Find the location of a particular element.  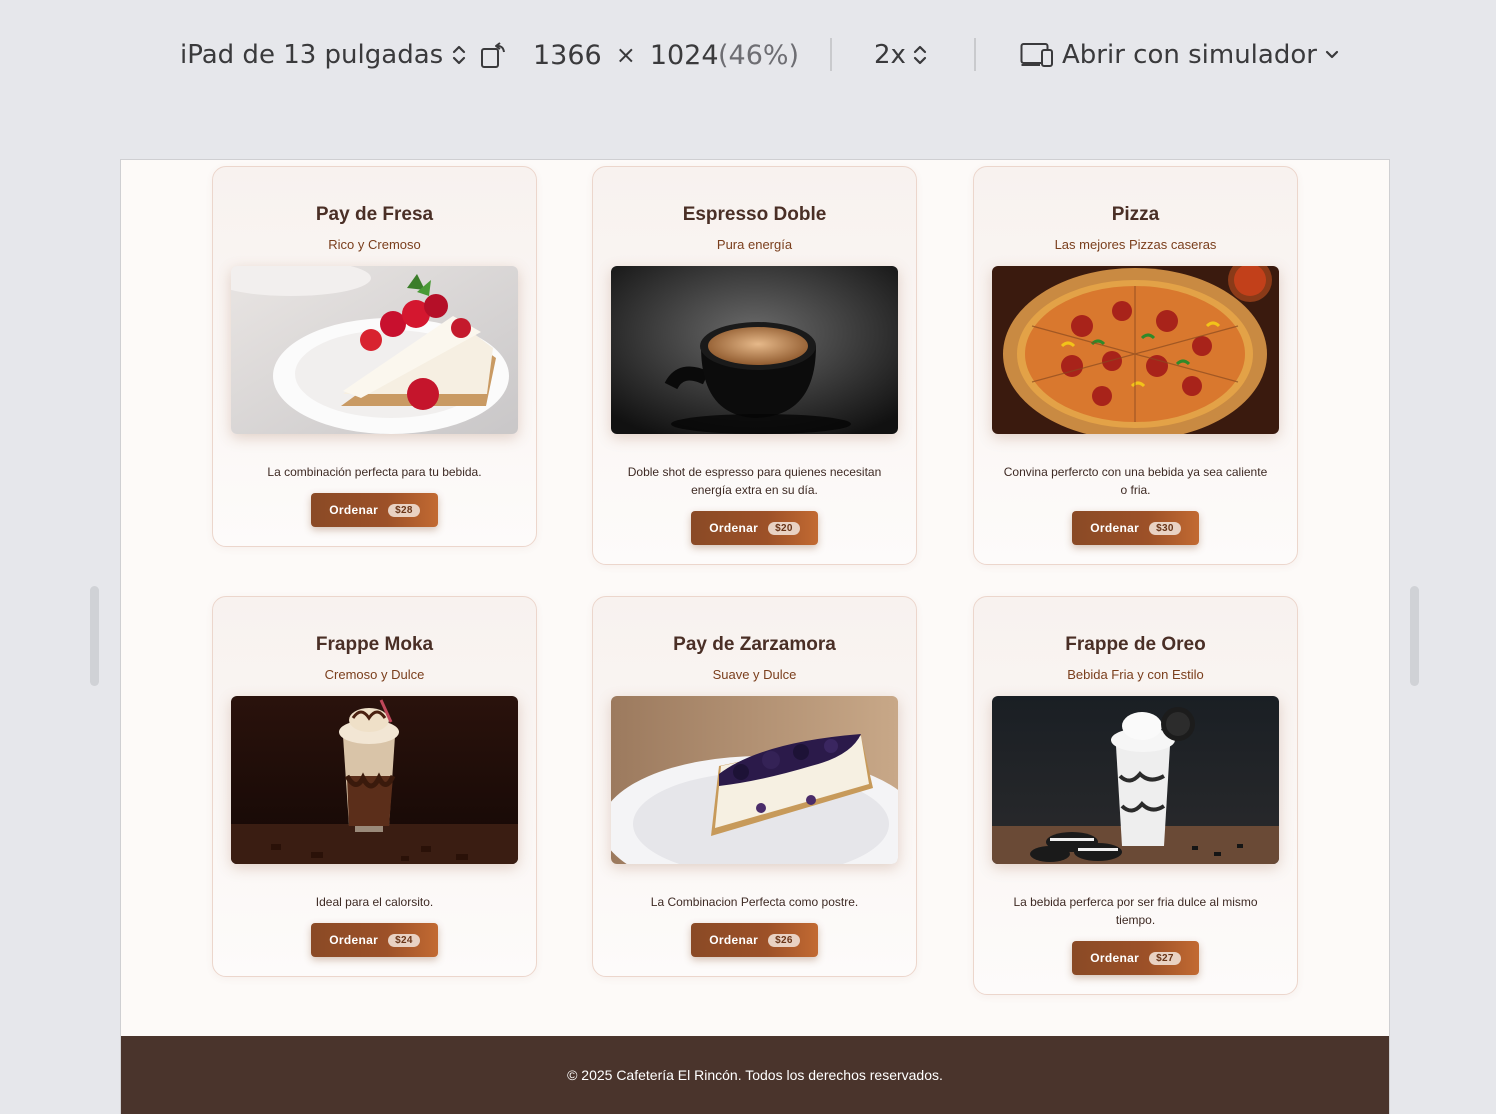

card-subtitle: Rico y Cremoso is located at coordinates (374, 244).